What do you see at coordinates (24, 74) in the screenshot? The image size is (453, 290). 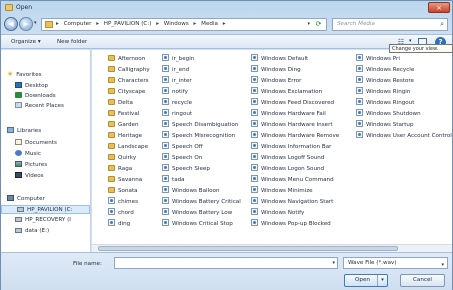 I see `nav-favorites: ★ Favorites` at bounding box center [24, 74].